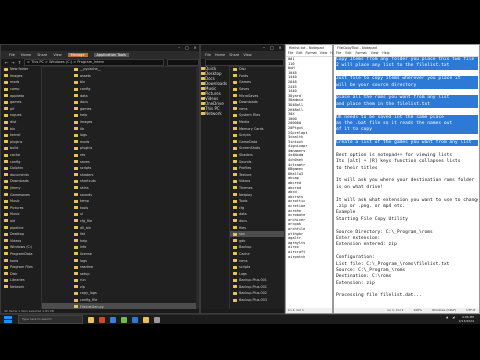 The width and height of the screenshot is (480, 360). What do you see at coordinates (120, 109) in the screenshot?
I see `file-row: games` at bounding box center [120, 109].